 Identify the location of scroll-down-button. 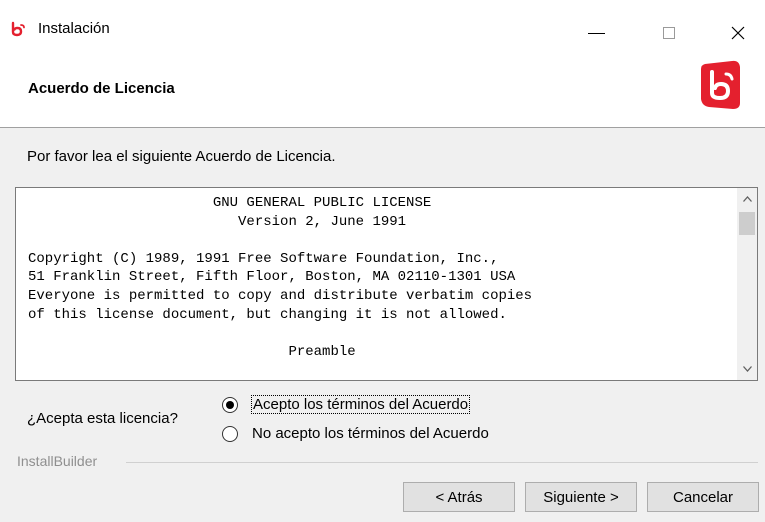
(747, 369).